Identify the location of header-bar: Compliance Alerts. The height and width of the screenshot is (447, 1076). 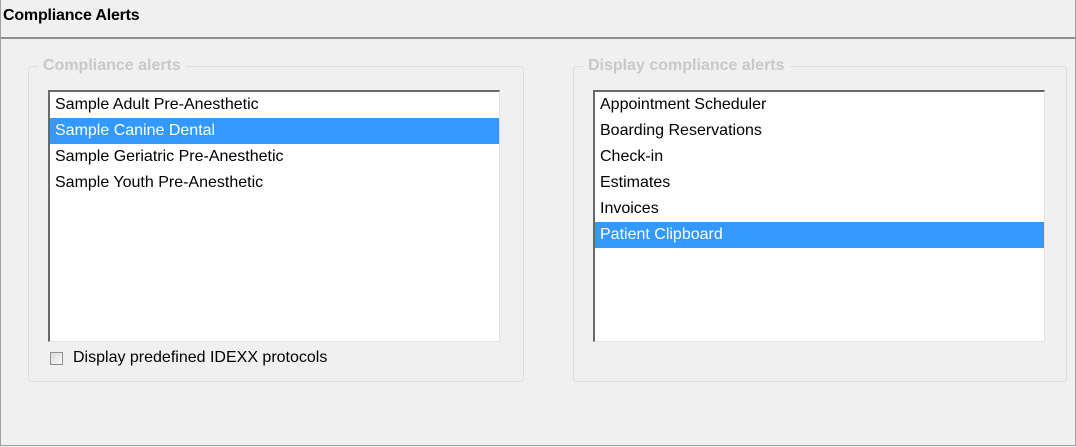
(538, 19).